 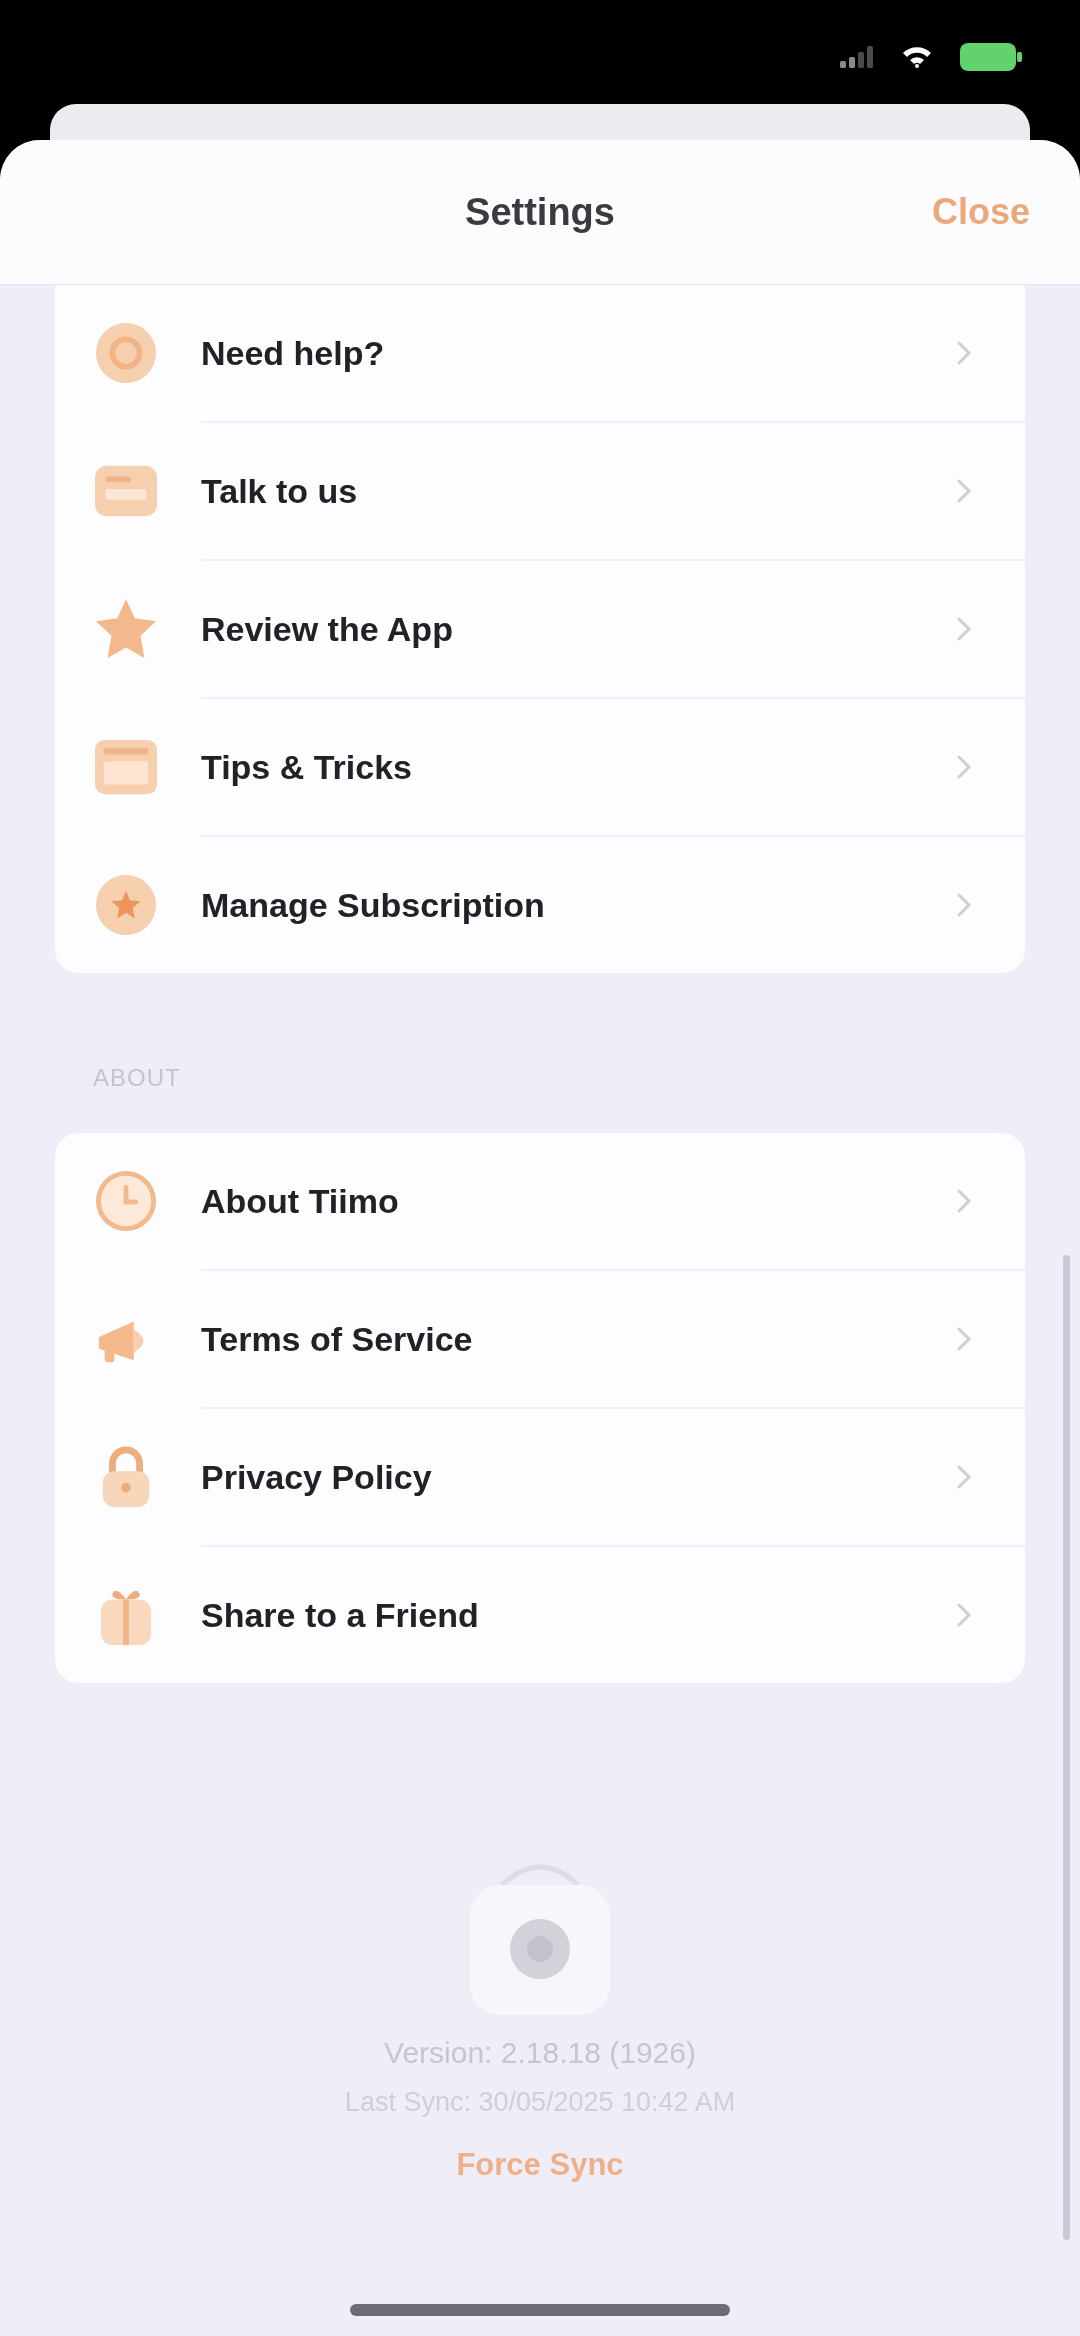 What do you see at coordinates (540, 212) in the screenshot?
I see `screen-title: Settings` at bounding box center [540, 212].